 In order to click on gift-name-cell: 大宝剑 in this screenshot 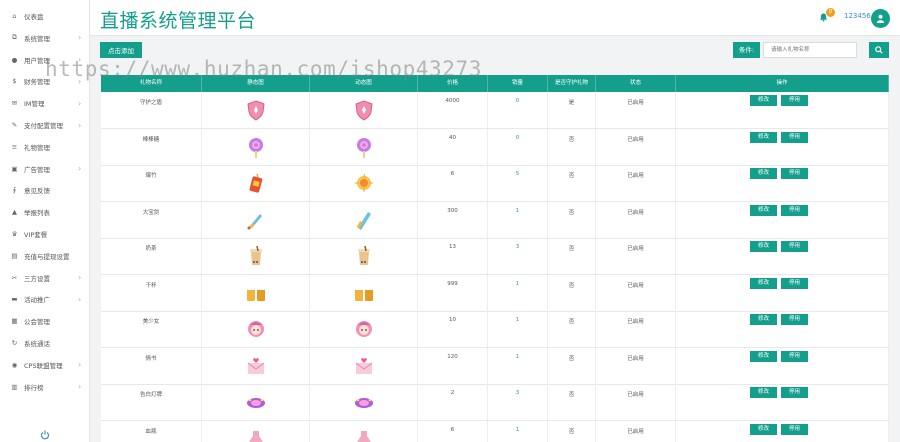, I will do `click(151, 219)`.